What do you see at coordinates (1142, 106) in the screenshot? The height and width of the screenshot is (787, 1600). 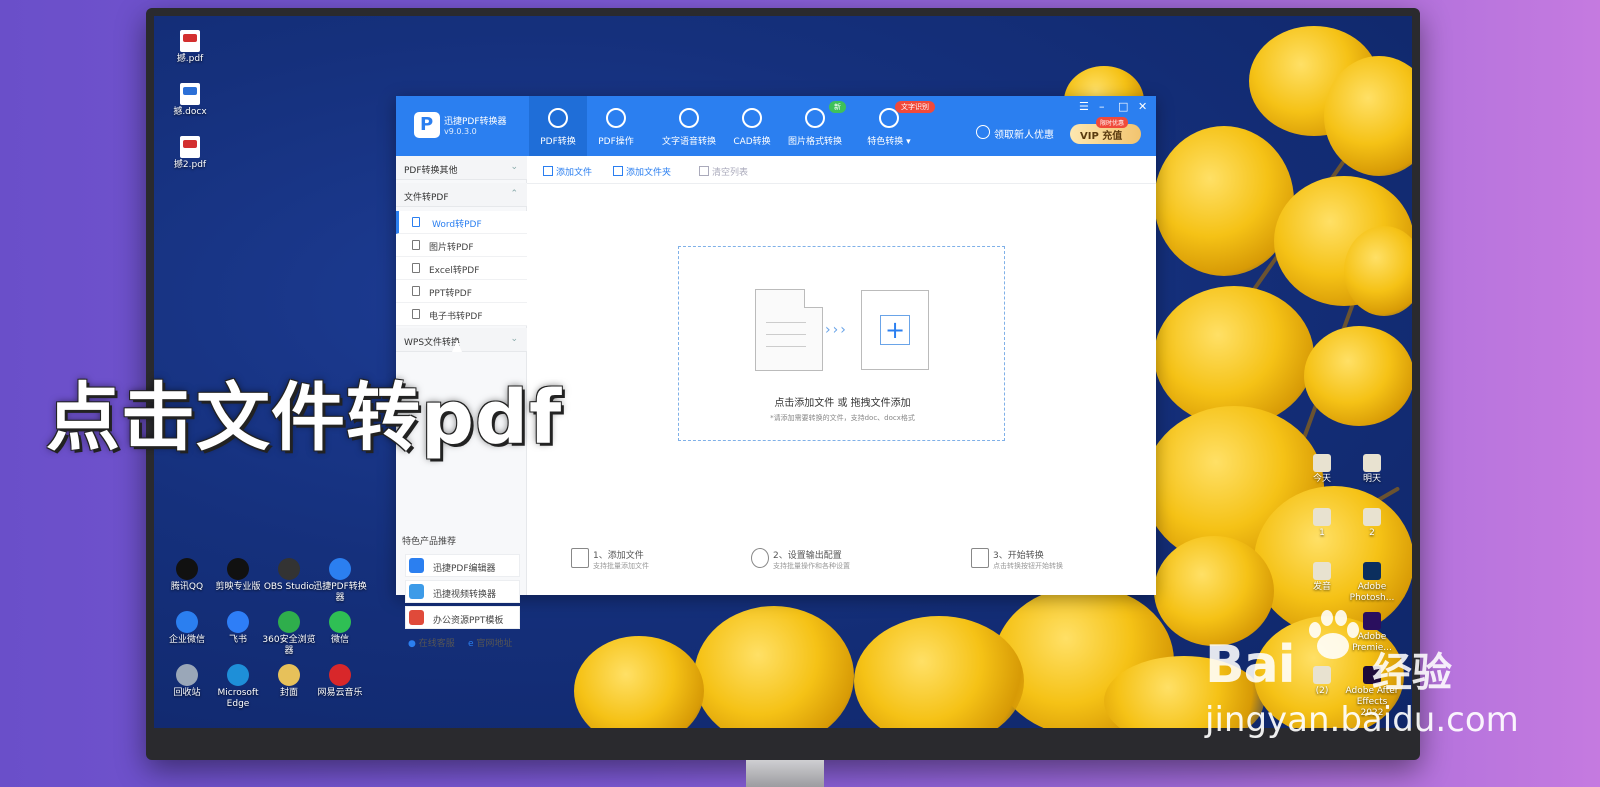 I see `close-icon: ✕` at bounding box center [1142, 106].